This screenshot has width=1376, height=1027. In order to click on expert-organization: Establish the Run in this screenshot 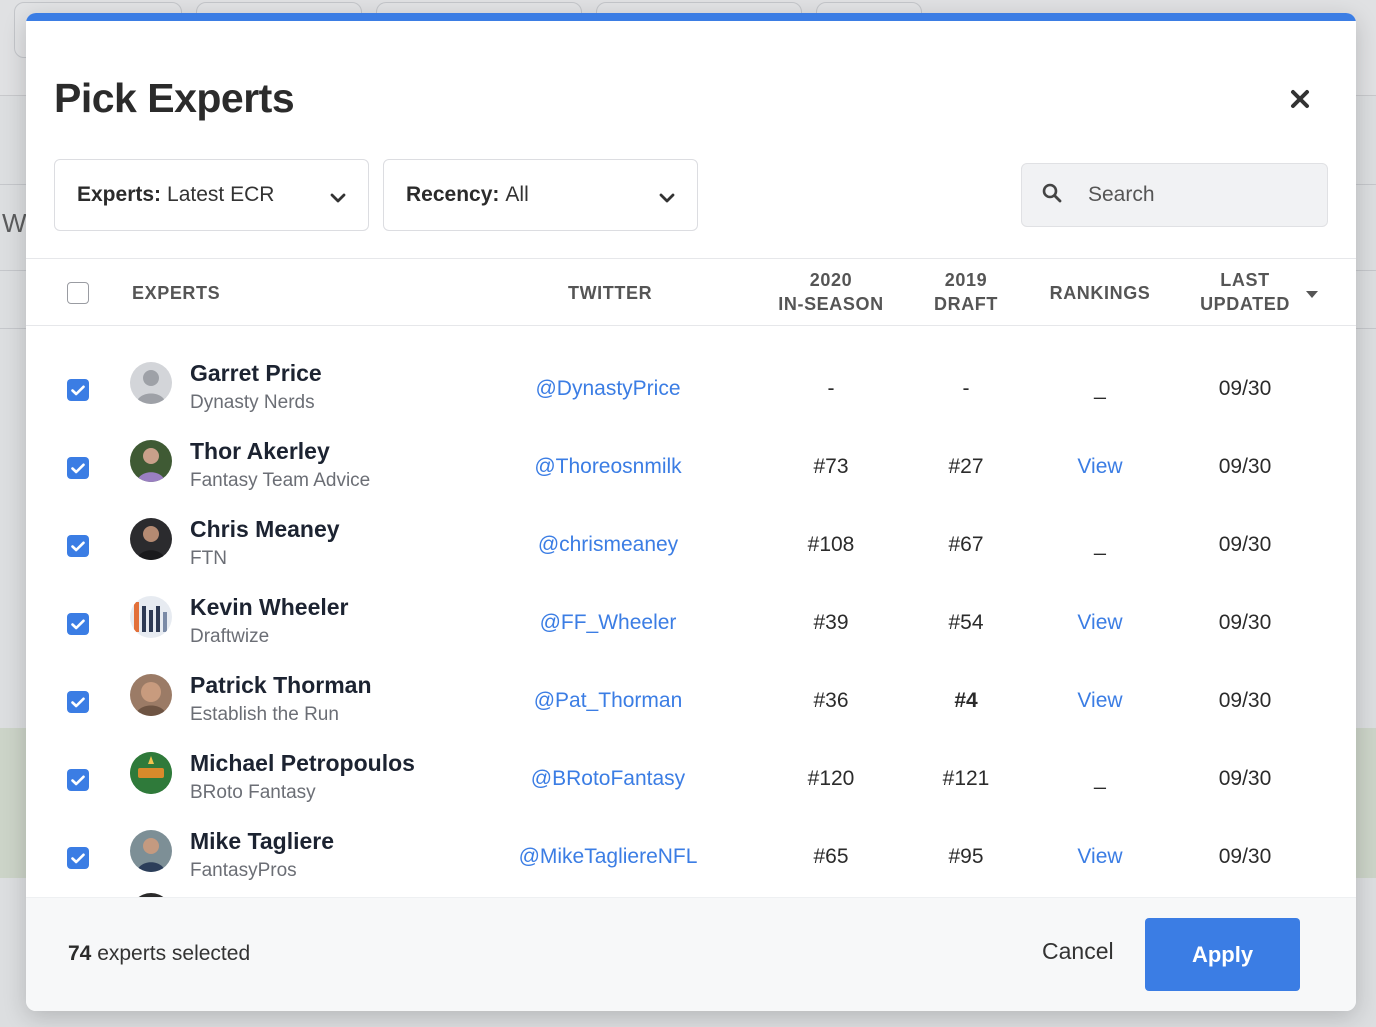, I will do `click(264, 714)`.